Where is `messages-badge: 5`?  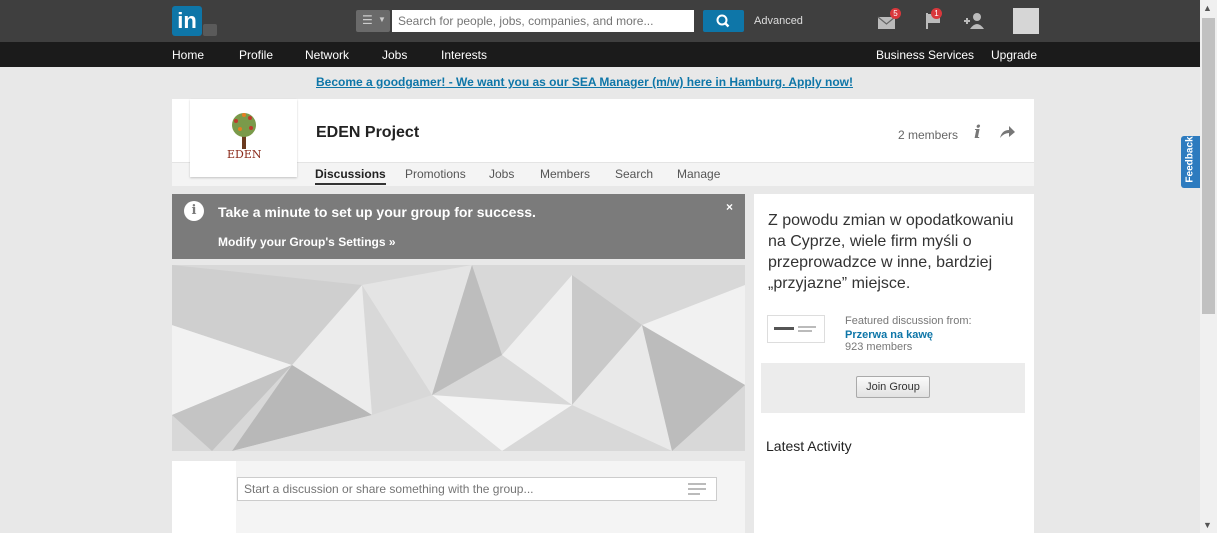
messages-badge: 5 is located at coordinates (895, 13).